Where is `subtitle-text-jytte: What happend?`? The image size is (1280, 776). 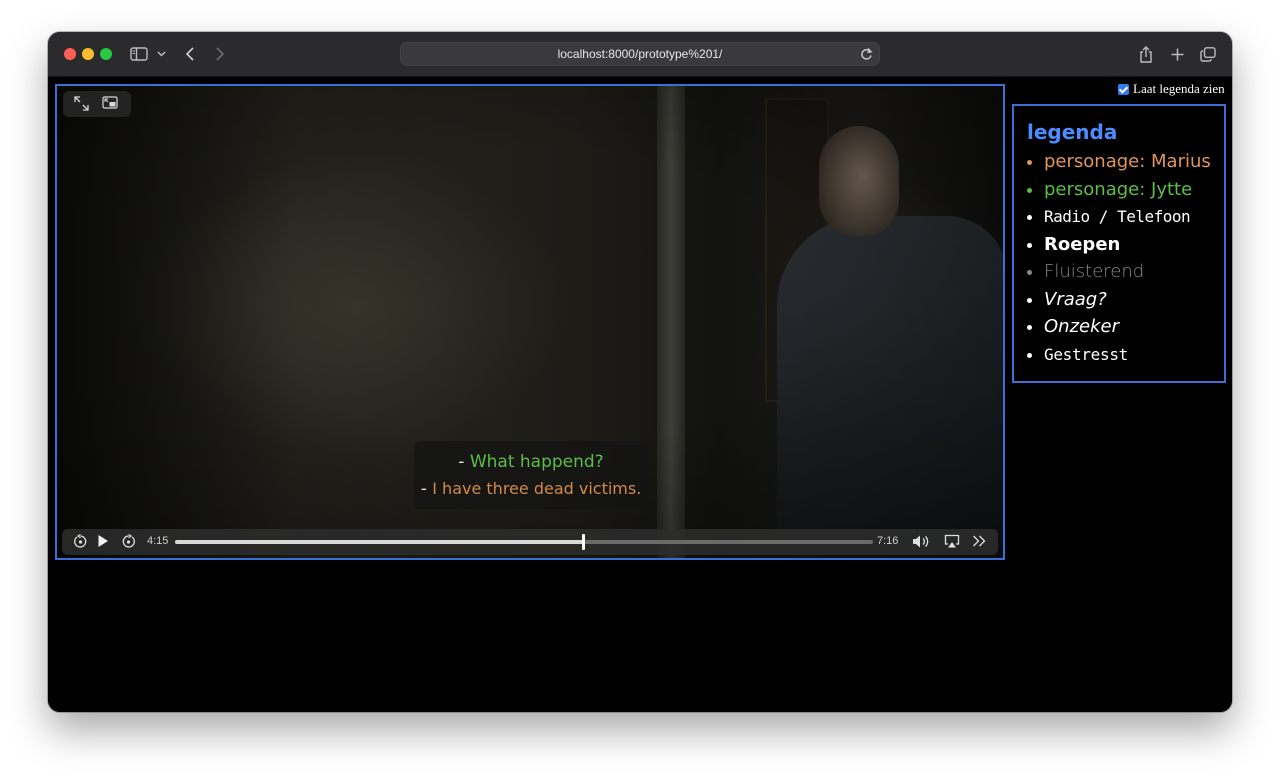 subtitle-text-jytte: What happend? is located at coordinates (536, 462).